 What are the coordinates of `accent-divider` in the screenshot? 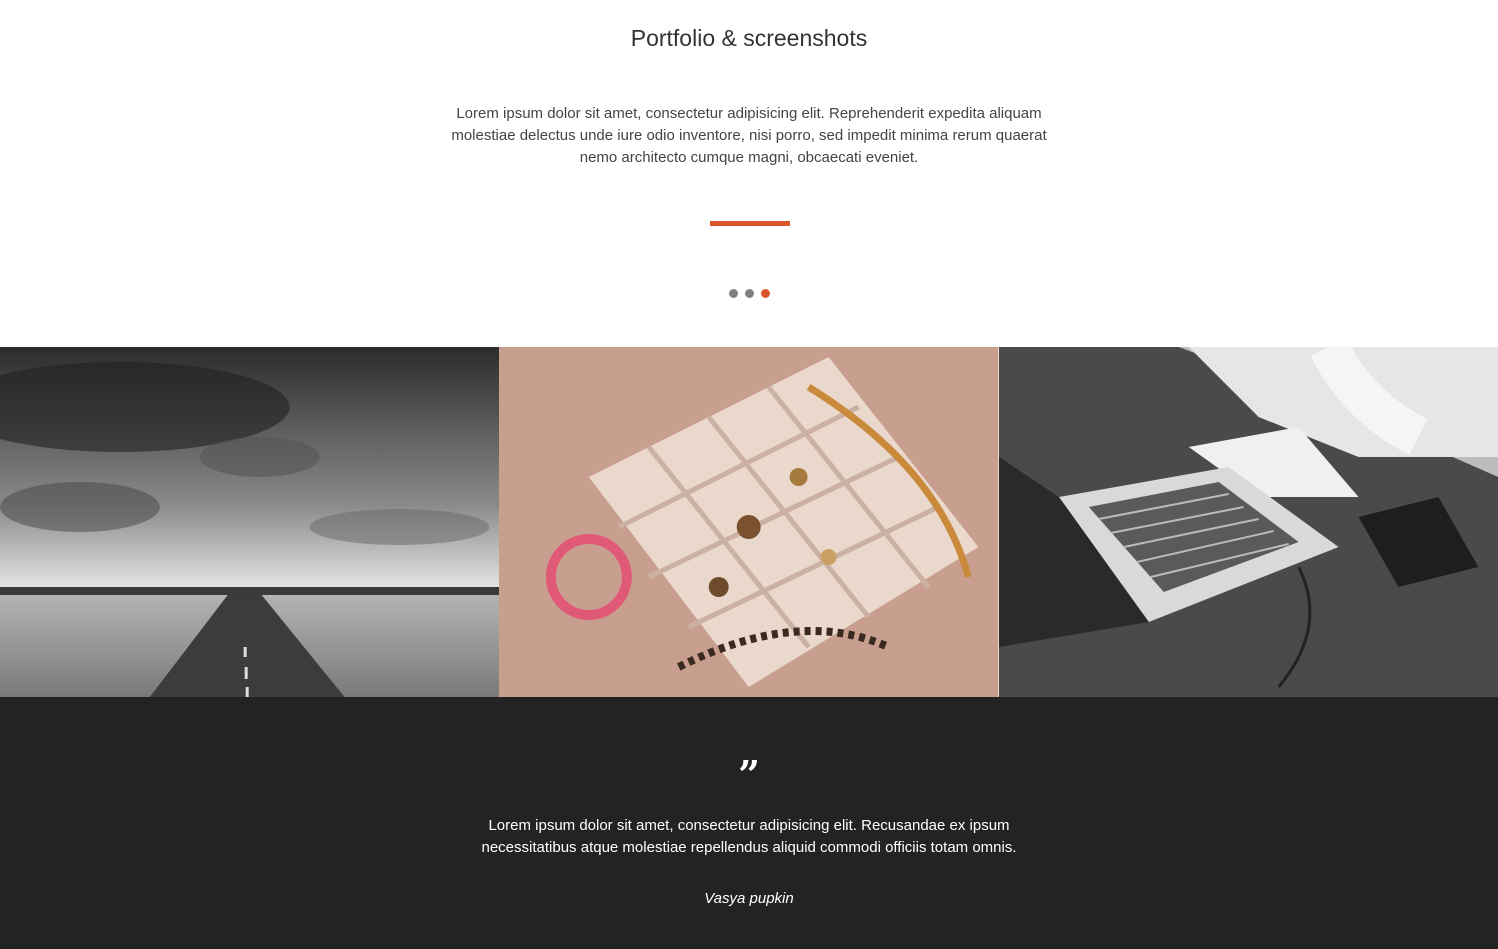 It's located at (750, 223).